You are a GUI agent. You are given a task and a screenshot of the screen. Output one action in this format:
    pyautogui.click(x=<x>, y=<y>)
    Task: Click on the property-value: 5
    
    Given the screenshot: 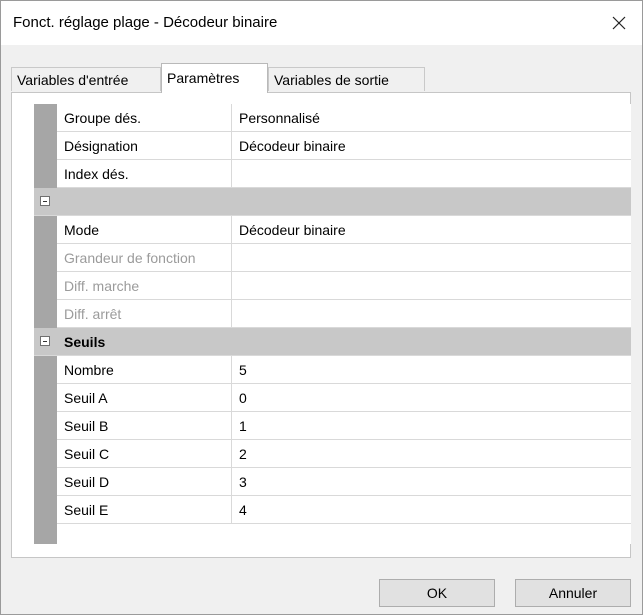 What is the action you would take?
    pyautogui.click(x=431, y=370)
    